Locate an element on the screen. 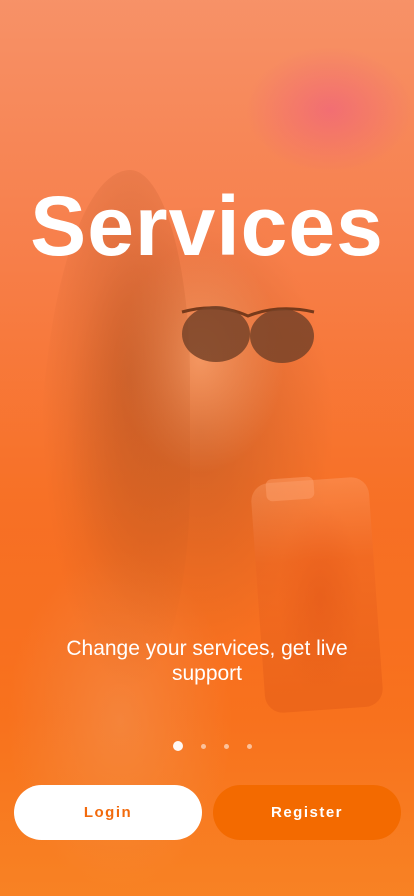 This screenshot has width=414, height=896. register-button: Register is located at coordinates (307, 812).